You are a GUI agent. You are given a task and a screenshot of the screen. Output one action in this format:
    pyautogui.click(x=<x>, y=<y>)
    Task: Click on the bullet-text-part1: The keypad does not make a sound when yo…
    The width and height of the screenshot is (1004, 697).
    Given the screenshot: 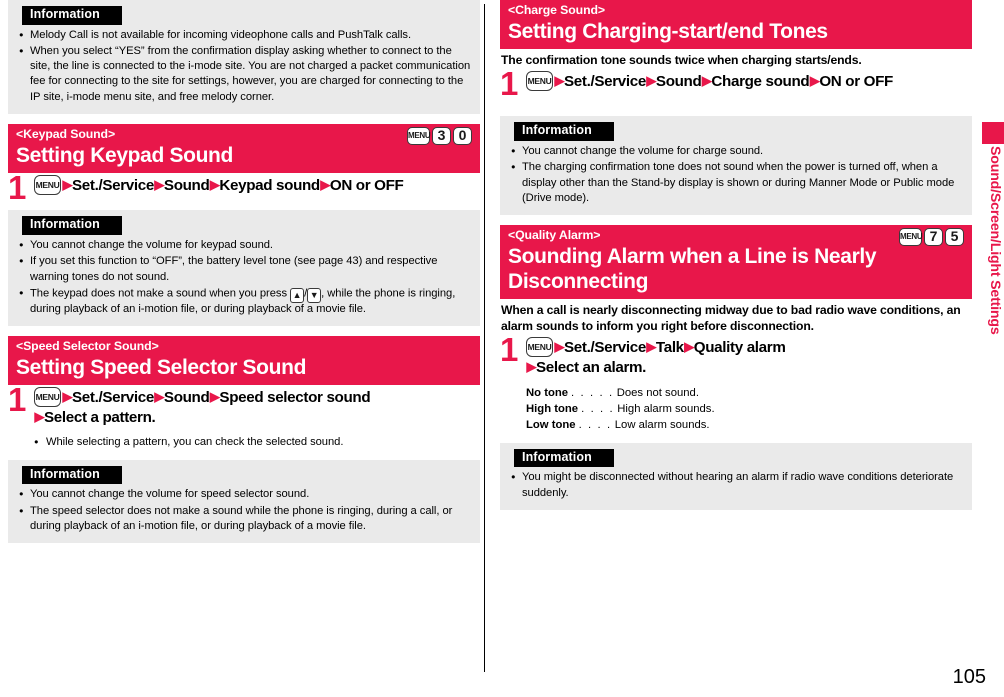 What is the action you would take?
    pyautogui.click(x=160, y=293)
    